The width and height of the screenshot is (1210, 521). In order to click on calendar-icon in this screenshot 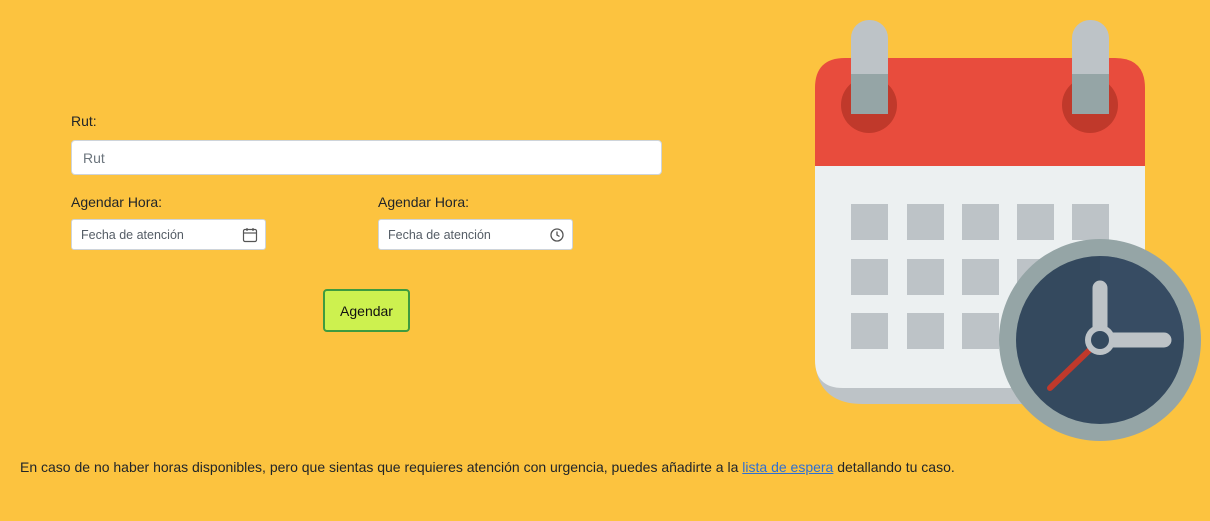, I will do `click(250, 235)`.